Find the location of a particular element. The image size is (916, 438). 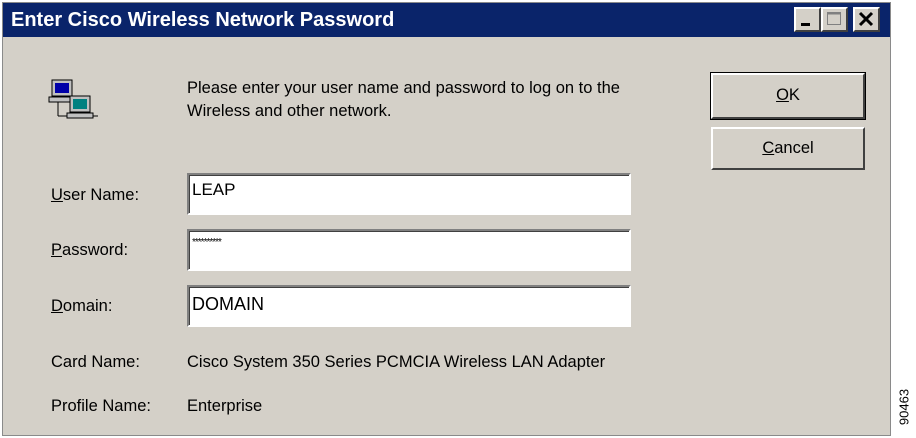

network-computers-icon is located at coordinates (73, 99).